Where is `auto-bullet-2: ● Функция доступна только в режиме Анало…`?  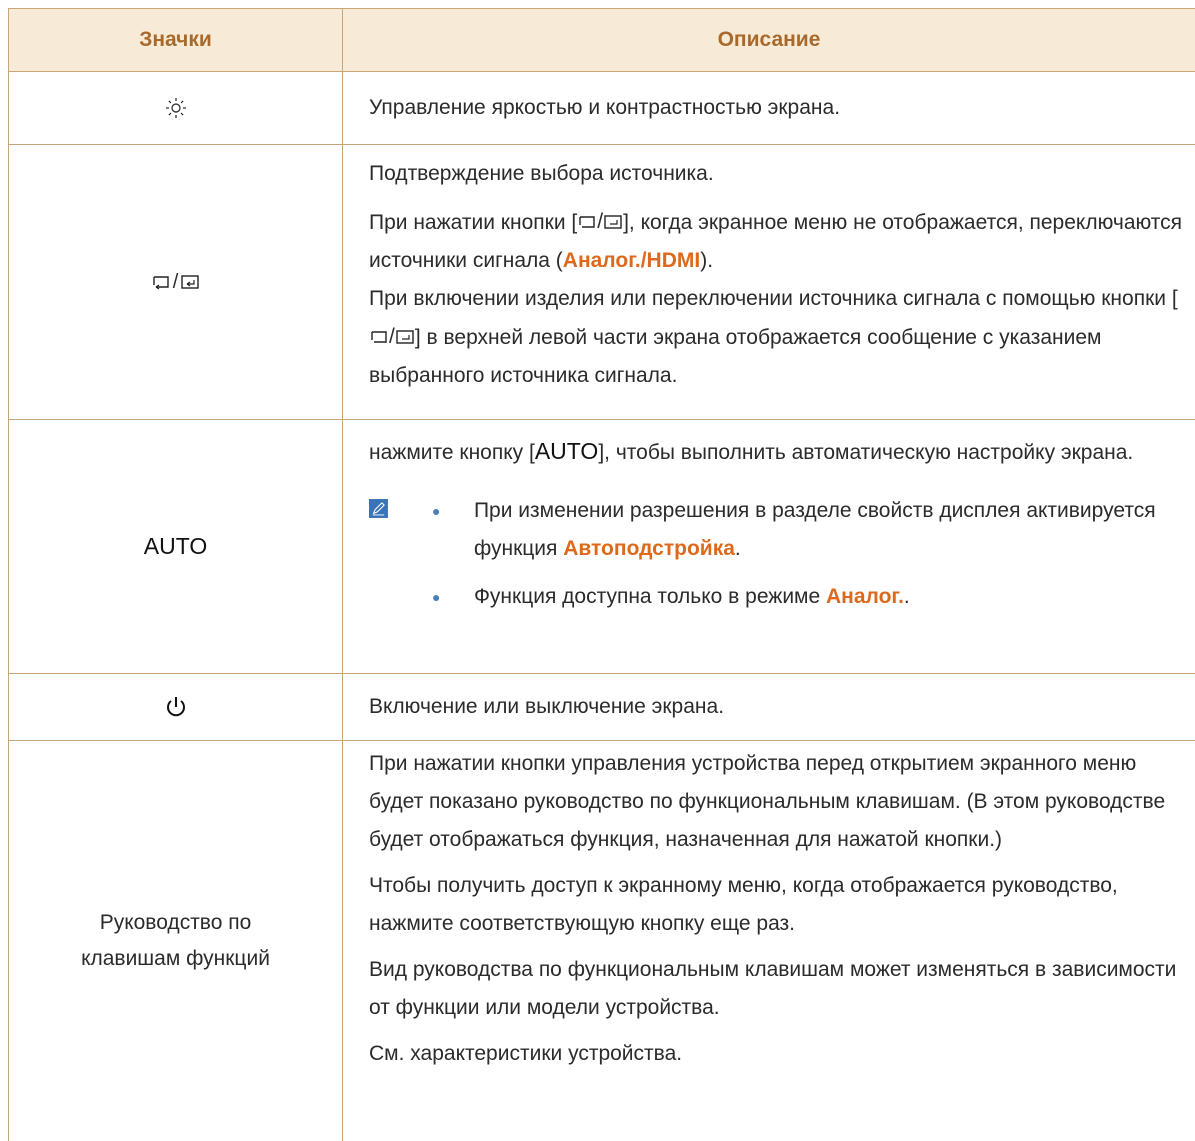 auto-bullet-2: ● Функция доступна только в режиме Анало… is located at coordinates (670, 596).